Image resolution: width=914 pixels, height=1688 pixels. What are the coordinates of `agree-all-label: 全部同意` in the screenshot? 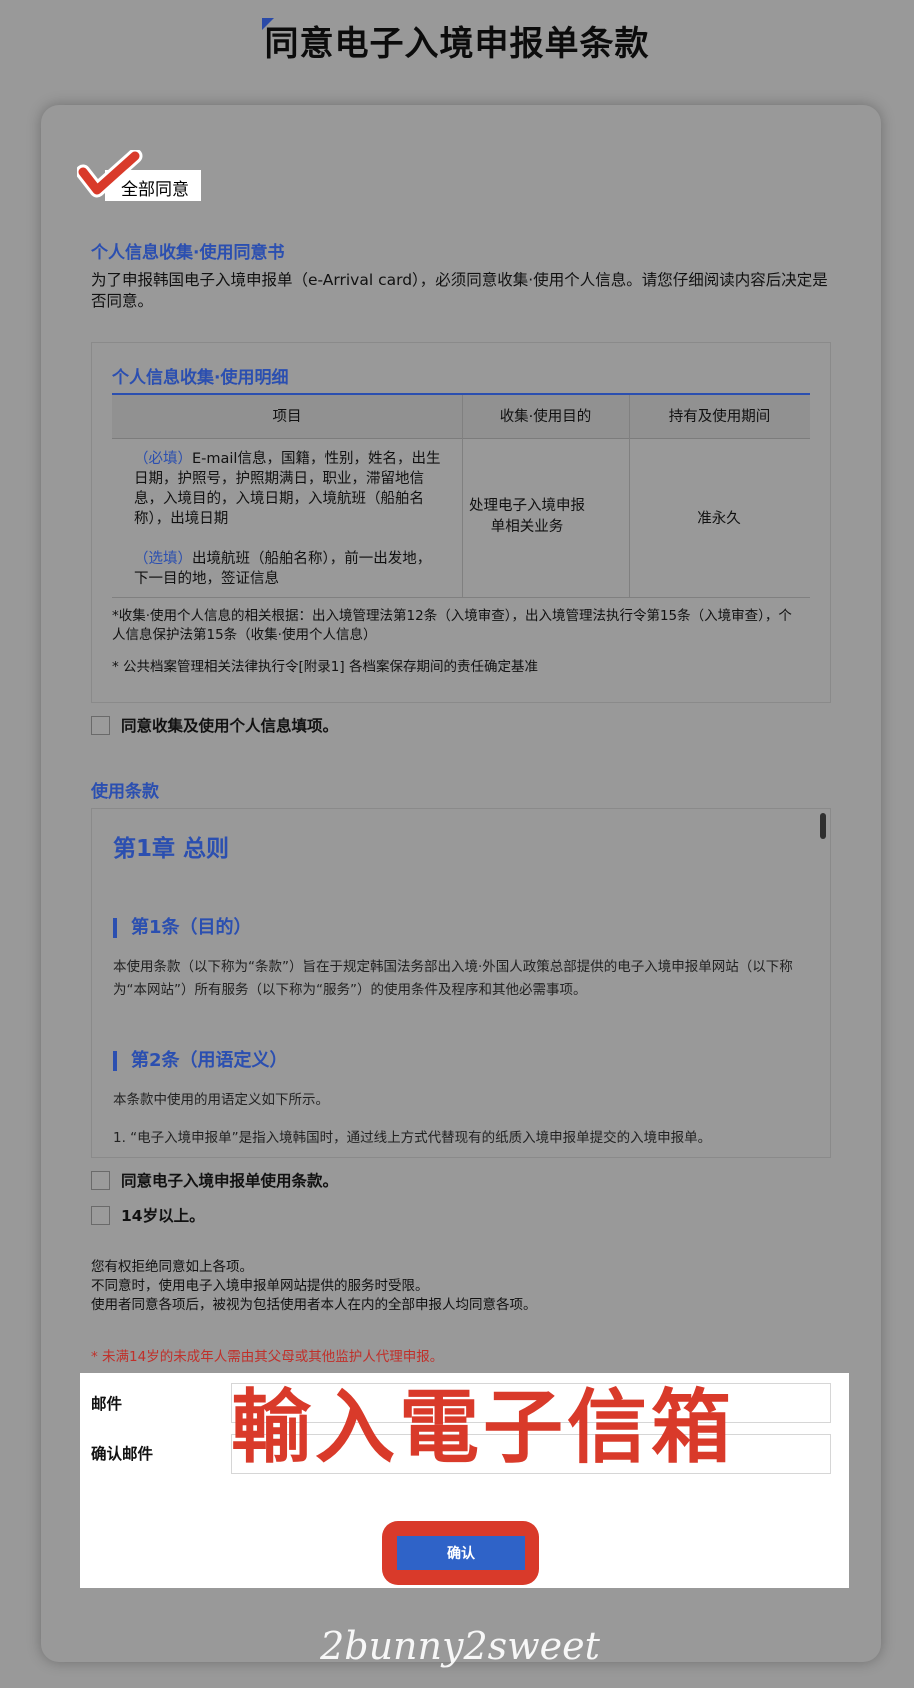 It's located at (155, 190).